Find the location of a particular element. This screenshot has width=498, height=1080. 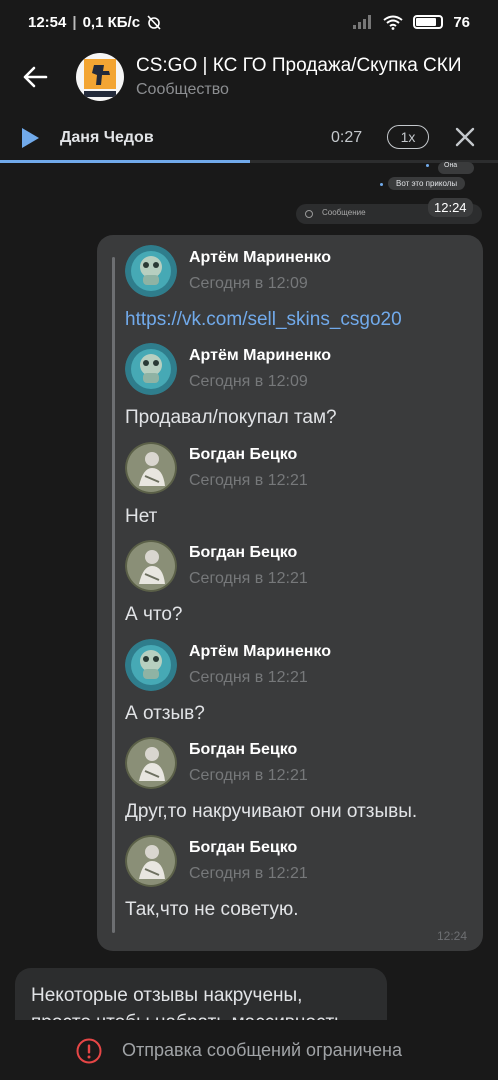

group-avatar is located at coordinates (100, 77).